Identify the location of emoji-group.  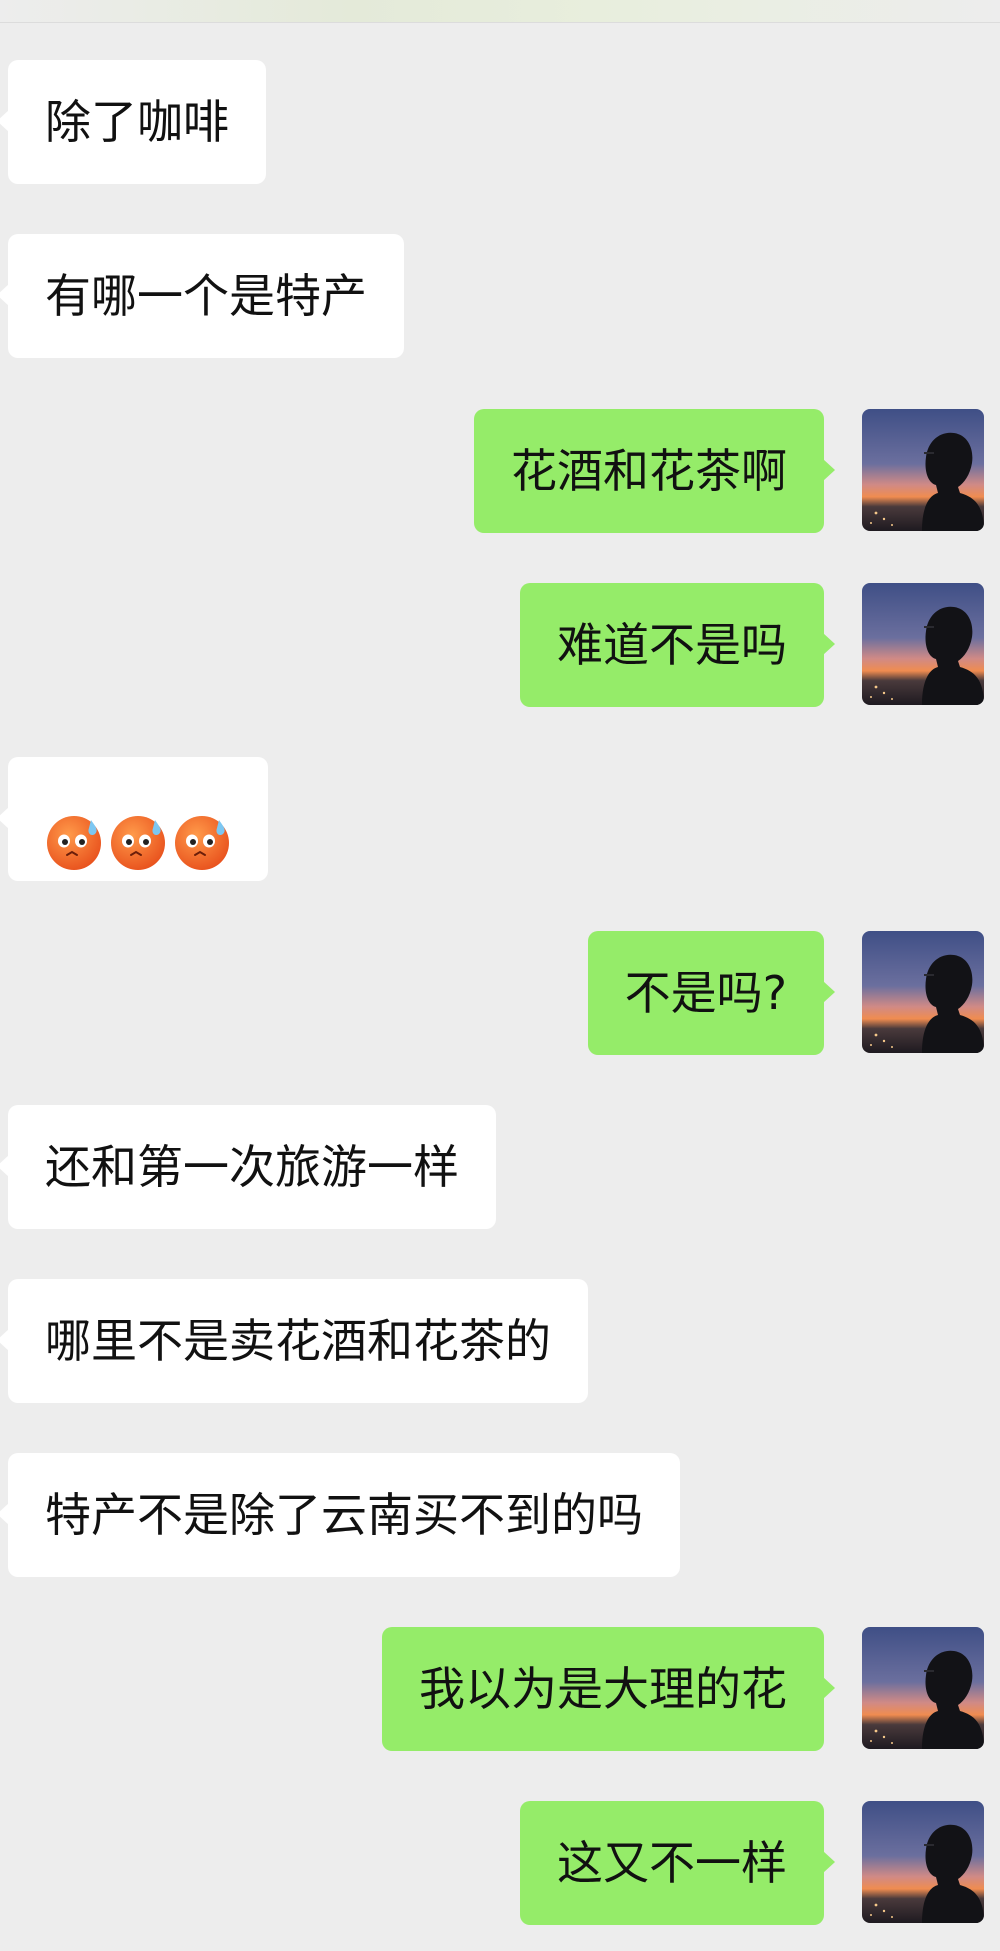
(141, 823).